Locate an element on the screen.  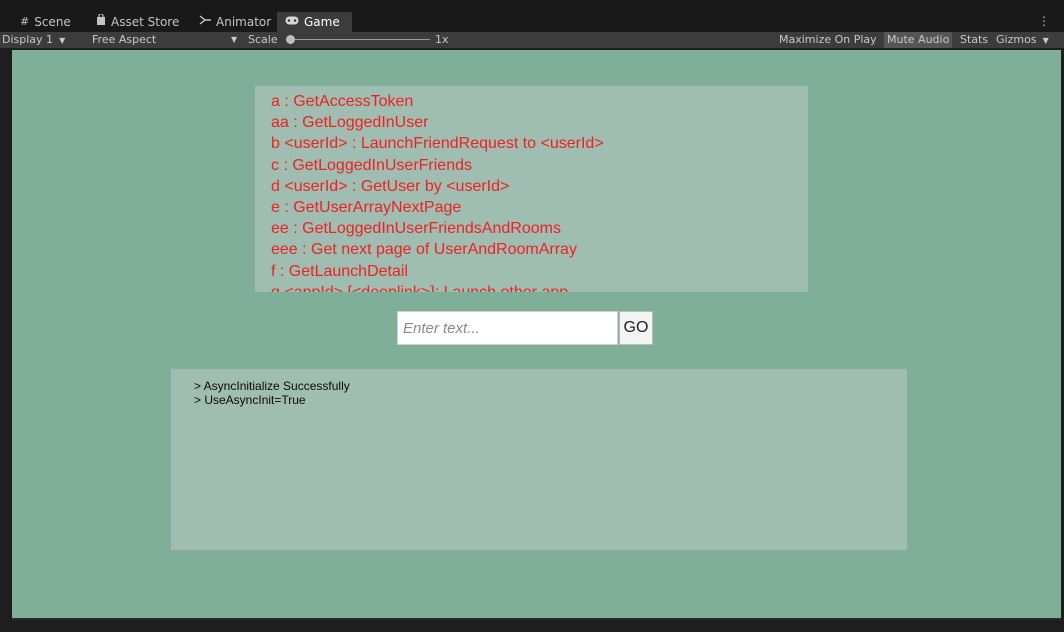
tab-game-label: Game is located at coordinates (322, 22).